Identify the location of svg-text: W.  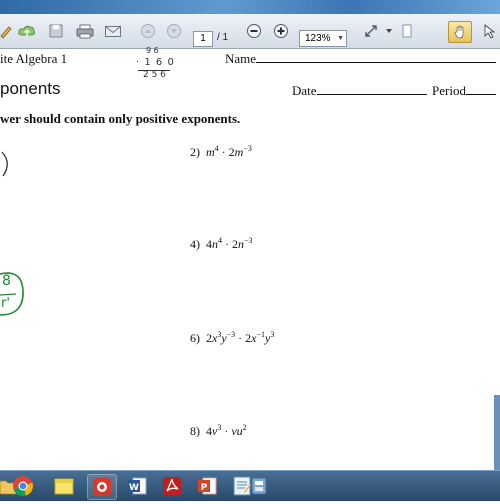
(134, 488).